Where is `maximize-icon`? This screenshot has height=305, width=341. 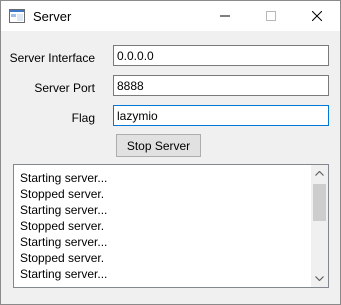
maximize-icon is located at coordinates (271, 16).